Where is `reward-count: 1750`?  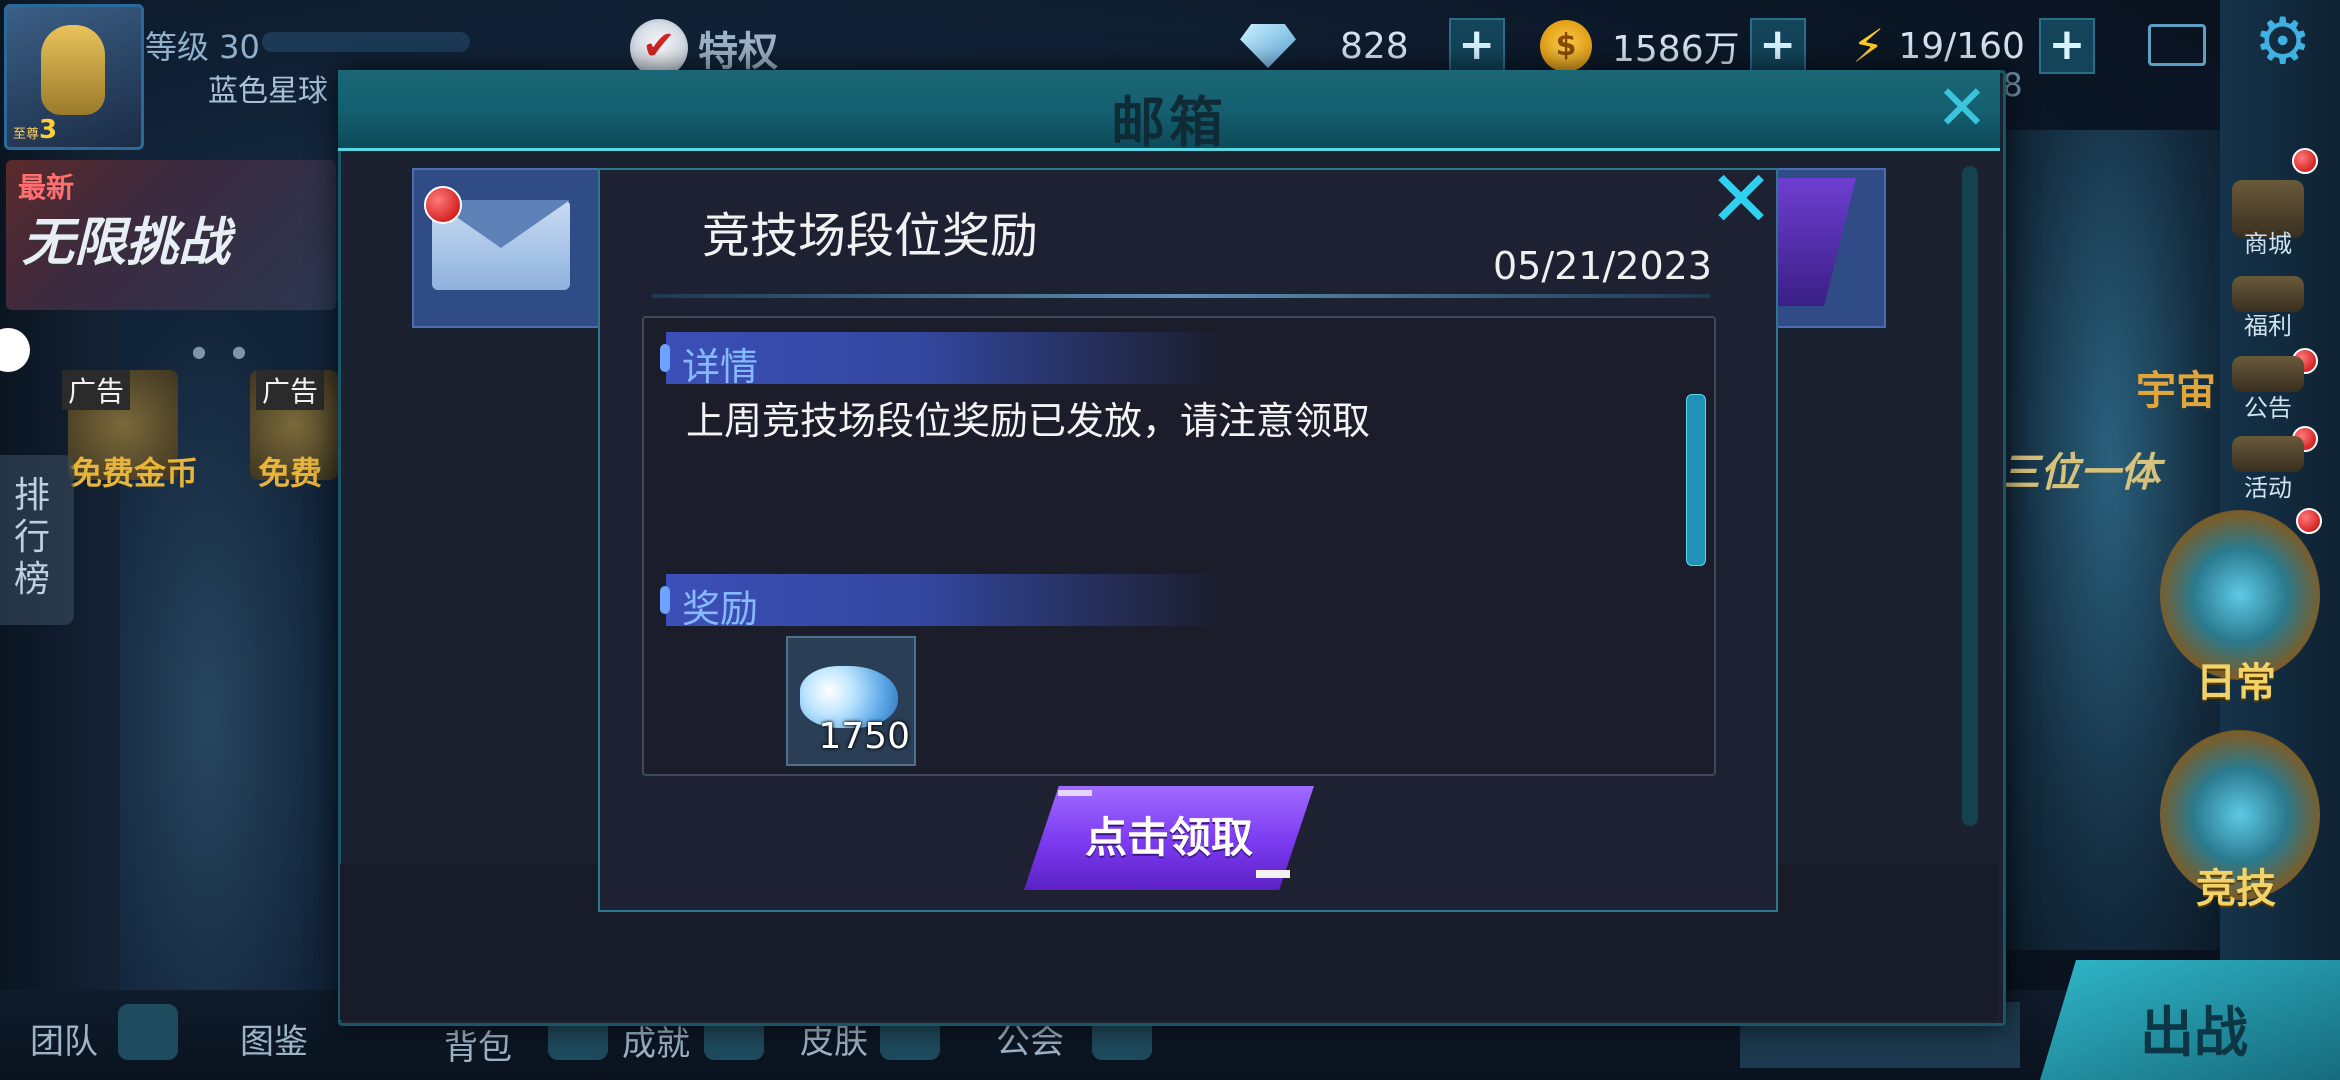
reward-count: 1750 is located at coordinates (864, 736).